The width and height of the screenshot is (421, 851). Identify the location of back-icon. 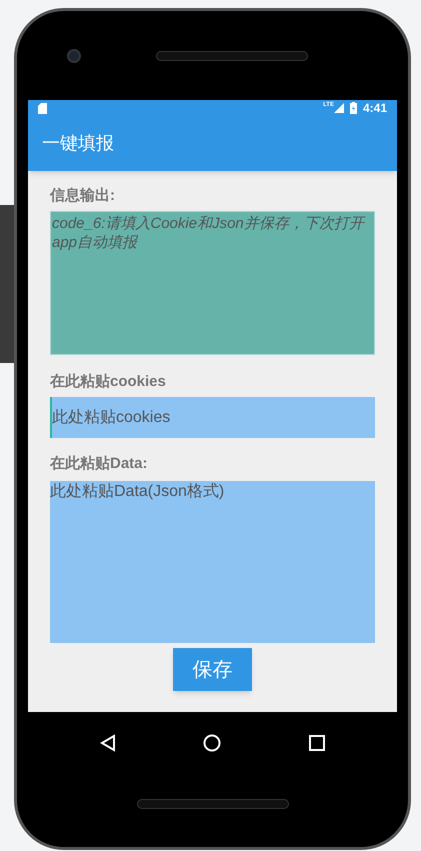
(108, 743).